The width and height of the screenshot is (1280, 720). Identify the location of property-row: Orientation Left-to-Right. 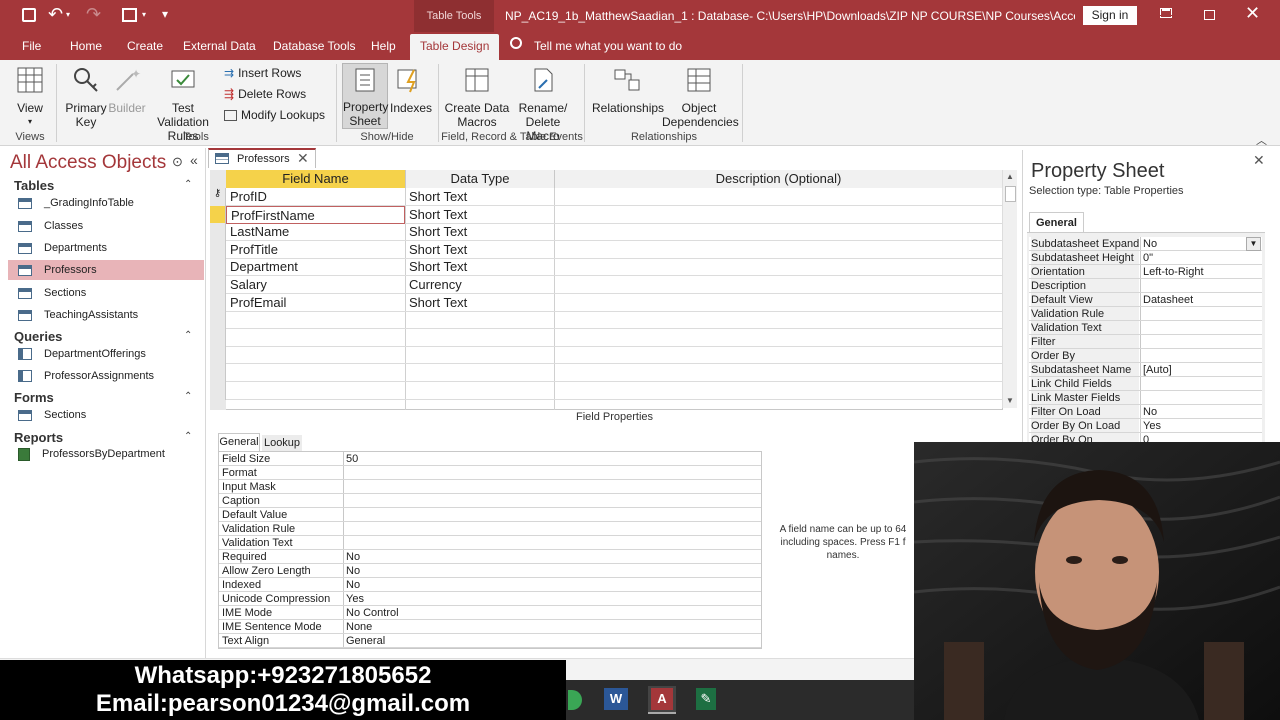
(1145, 272).